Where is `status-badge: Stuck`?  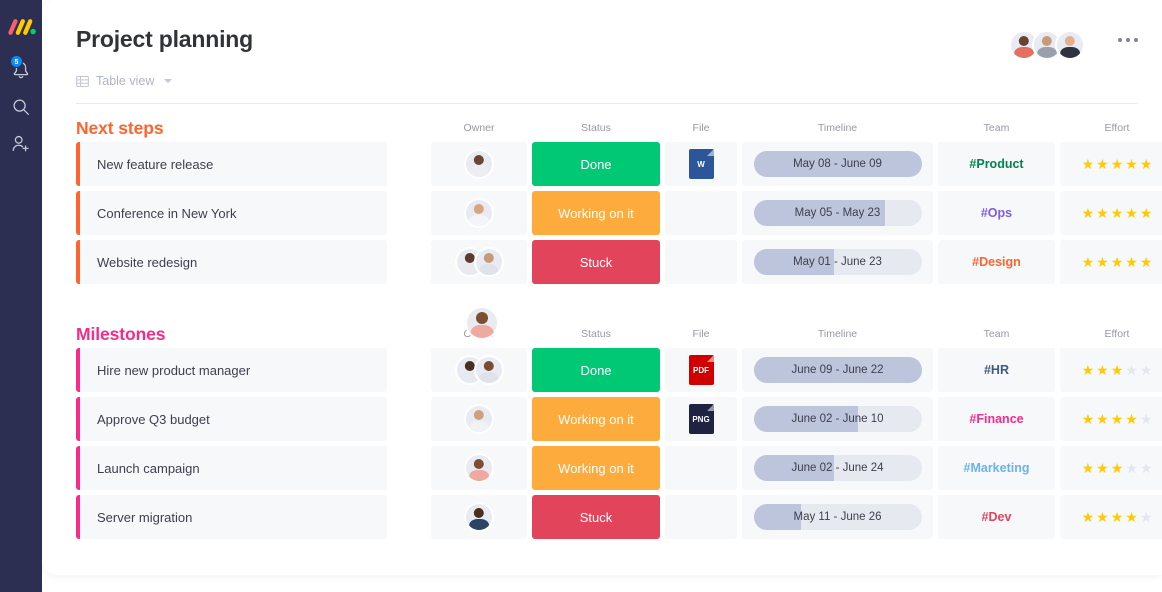 status-badge: Stuck is located at coordinates (596, 517).